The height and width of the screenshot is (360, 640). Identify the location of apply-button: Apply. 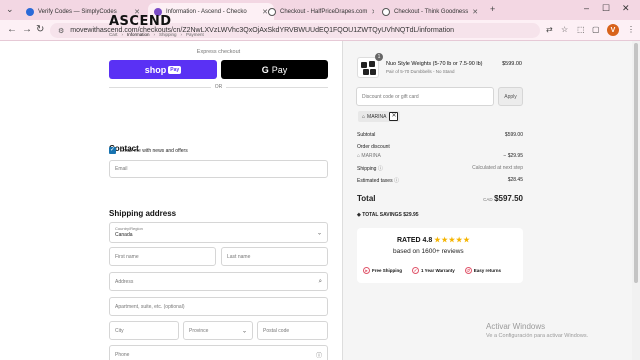
(510, 96).